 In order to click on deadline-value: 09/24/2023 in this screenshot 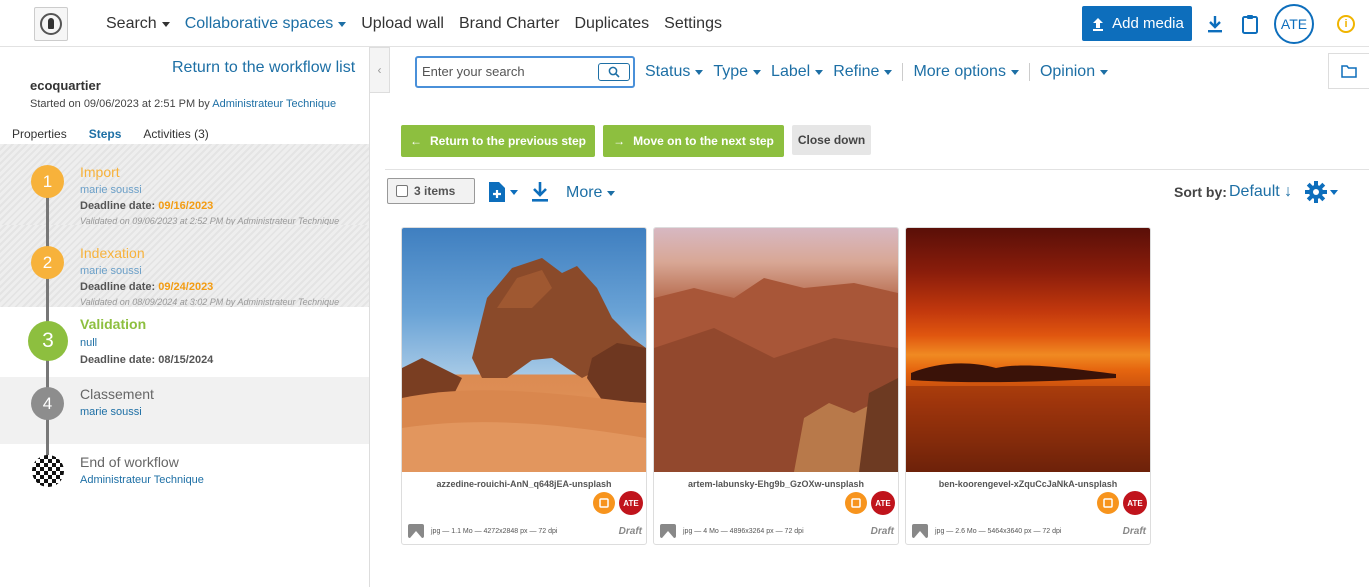, I will do `click(186, 287)`.